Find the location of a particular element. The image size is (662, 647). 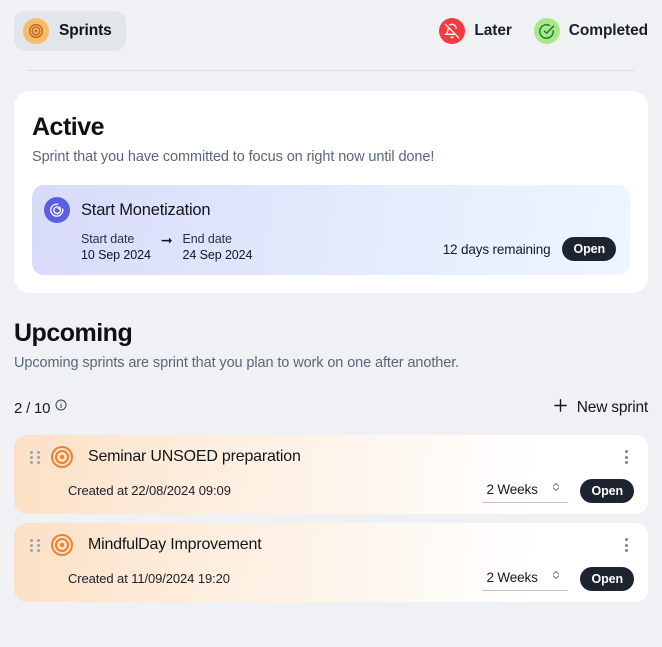

sprint-row-footer: Created at 22/08/2024 09:09 2 Weeks Open is located at coordinates (329, 490).